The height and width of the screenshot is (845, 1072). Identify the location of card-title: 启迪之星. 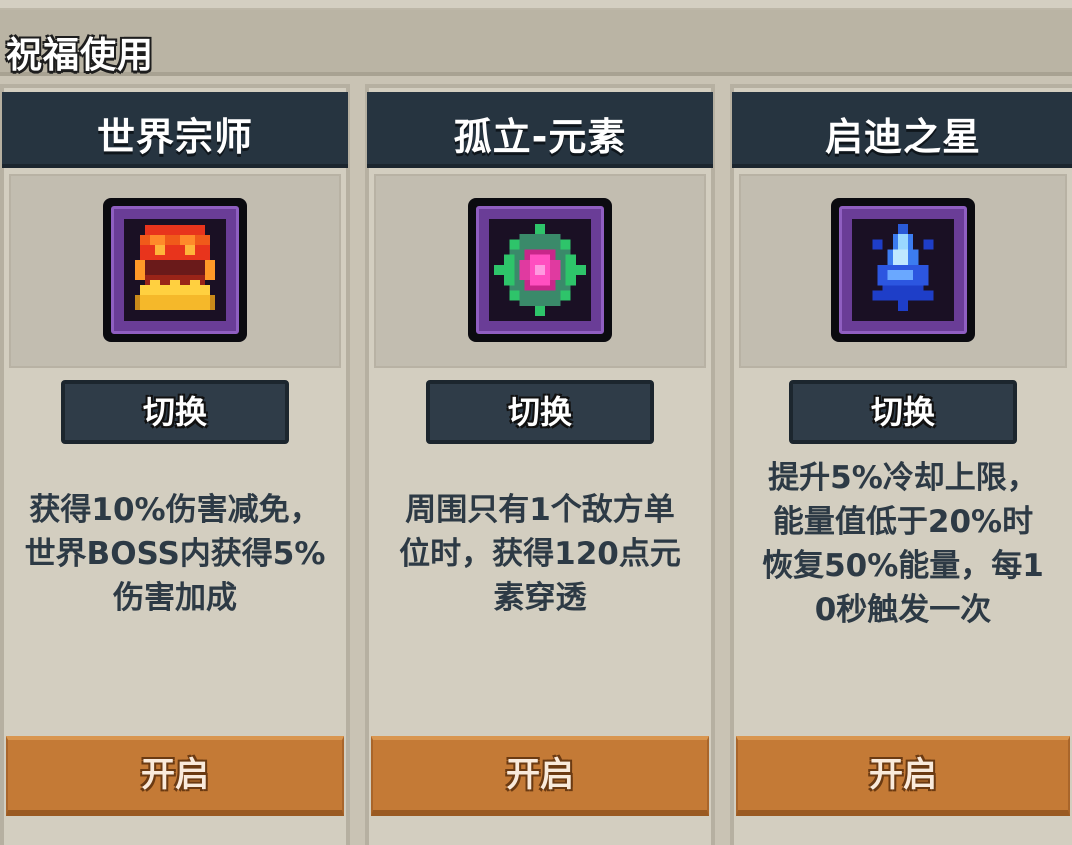
(902, 137).